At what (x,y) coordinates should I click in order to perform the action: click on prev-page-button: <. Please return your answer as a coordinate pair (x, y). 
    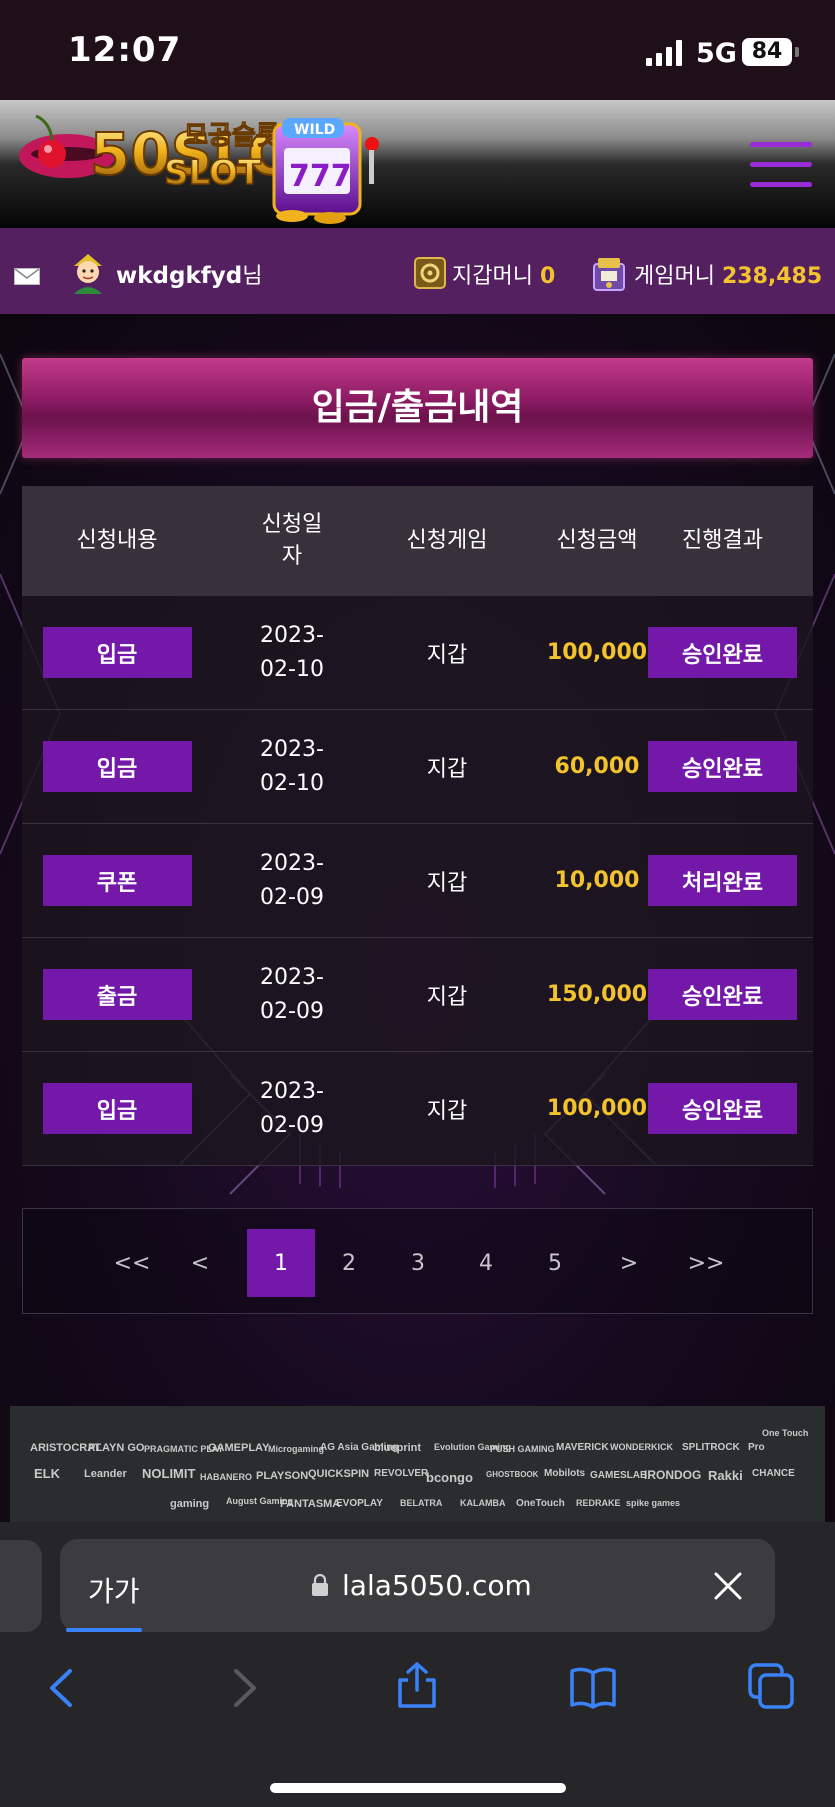
    Looking at the image, I should click on (200, 1263).